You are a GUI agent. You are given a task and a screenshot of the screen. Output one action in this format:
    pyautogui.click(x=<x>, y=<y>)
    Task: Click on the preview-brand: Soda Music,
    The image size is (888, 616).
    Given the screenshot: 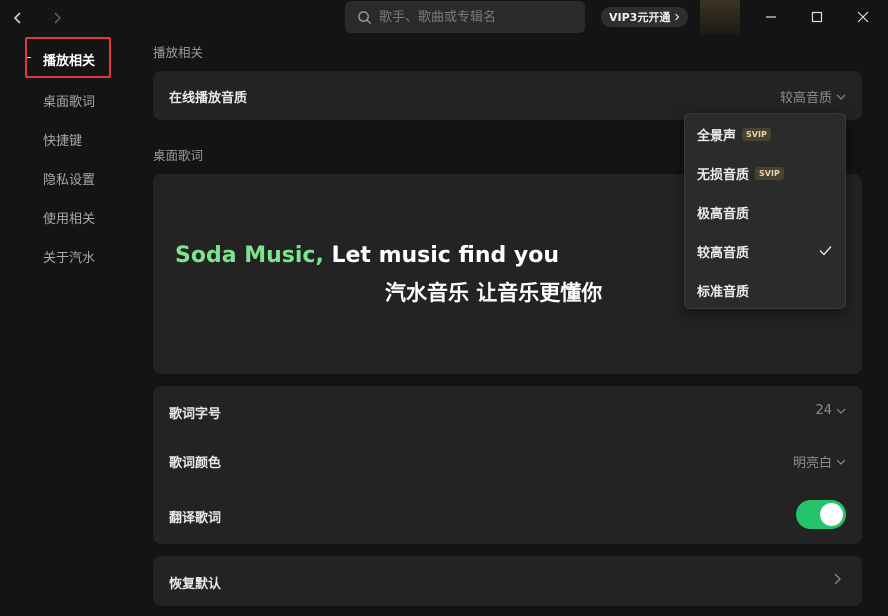 What is the action you would take?
    pyautogui.click(x=249, y=255)
    